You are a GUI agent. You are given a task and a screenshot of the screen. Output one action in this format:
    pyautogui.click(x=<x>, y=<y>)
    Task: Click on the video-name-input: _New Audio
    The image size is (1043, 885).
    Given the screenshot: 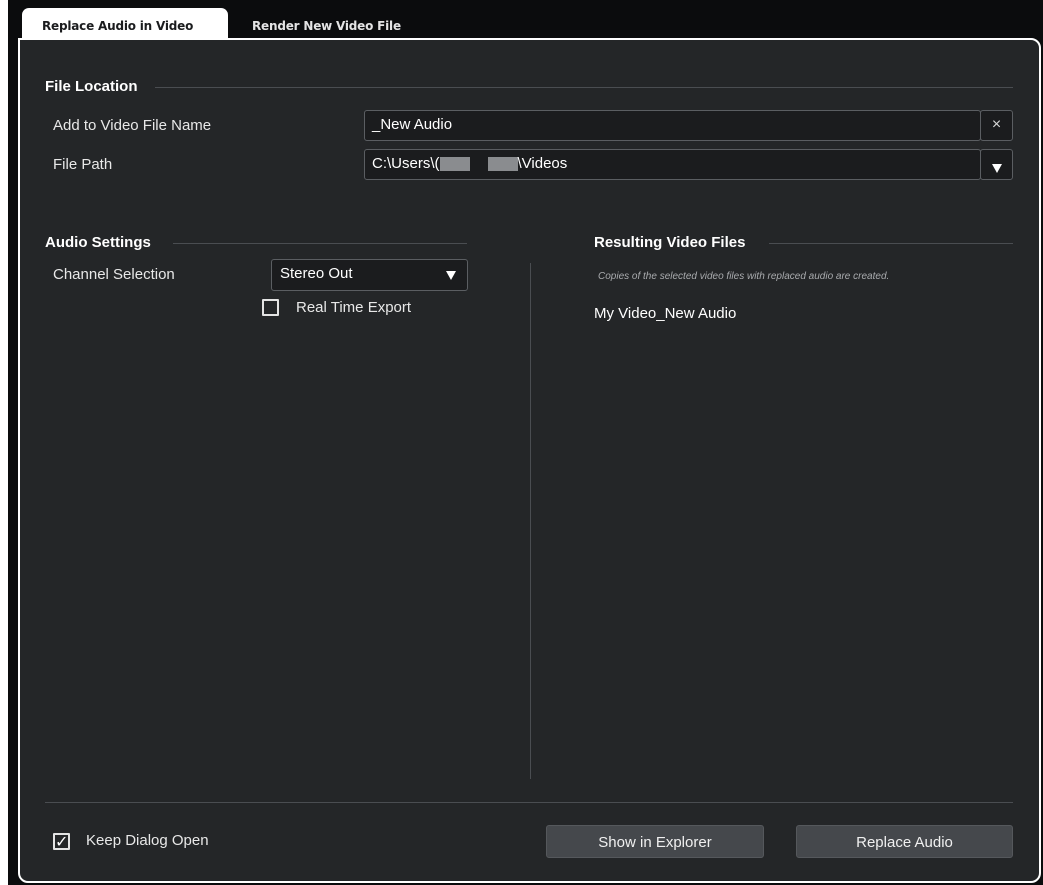 What is the action you would take?
    pyautogui.click(x=672, y=125)
    